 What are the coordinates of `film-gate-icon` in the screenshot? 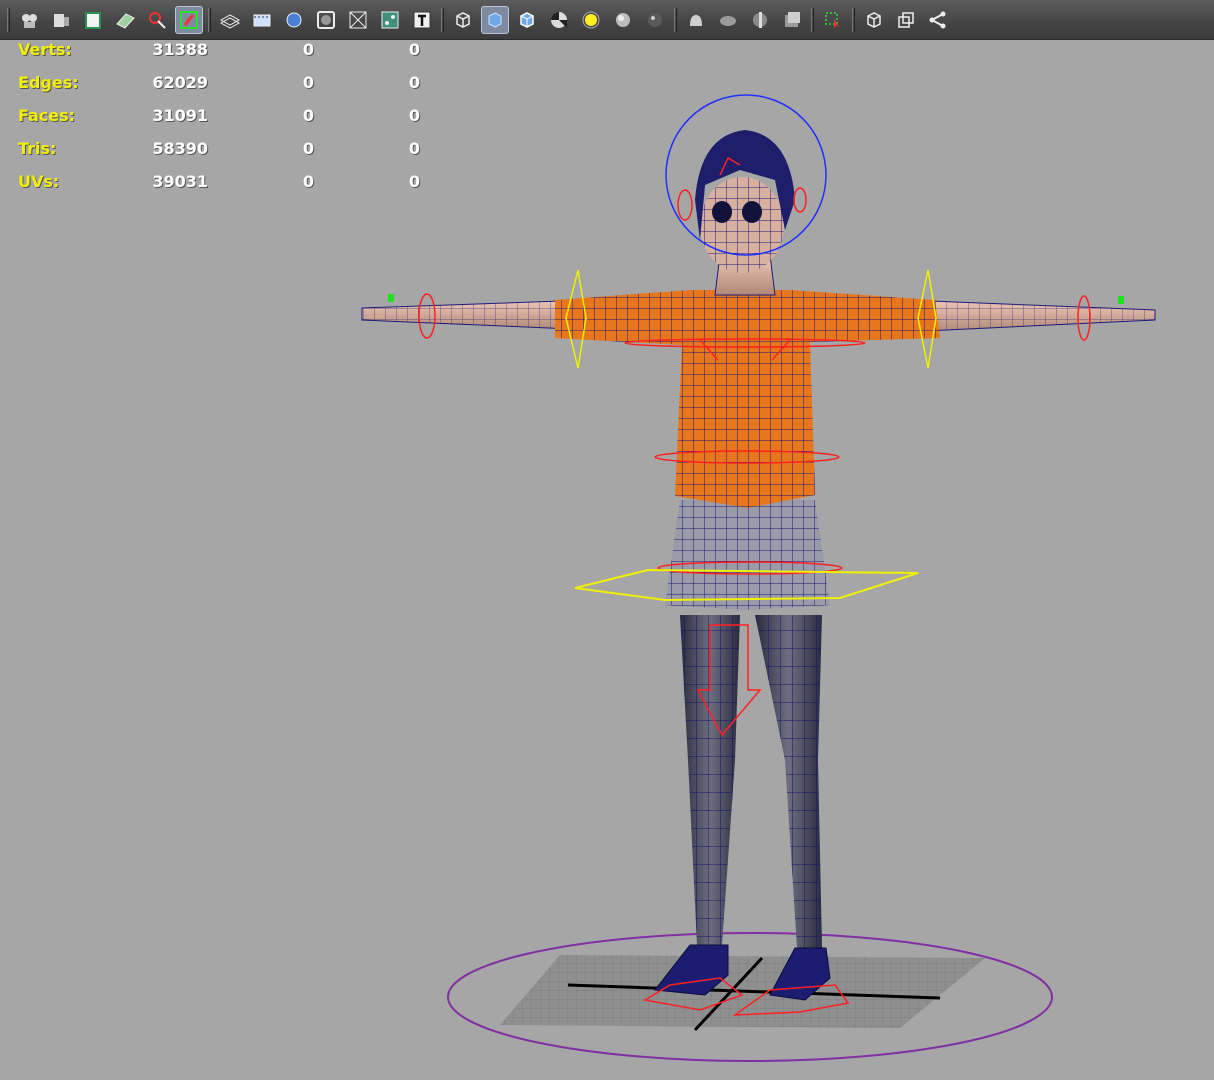 It's located at (262, 20).